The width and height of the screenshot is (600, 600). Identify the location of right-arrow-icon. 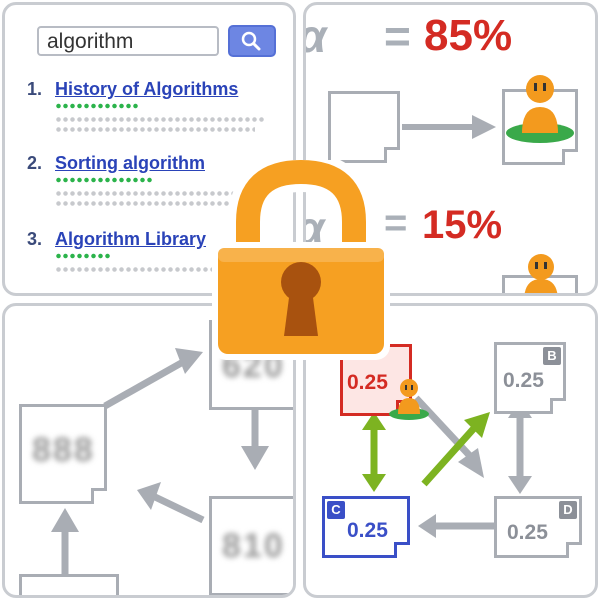
(449, 127).